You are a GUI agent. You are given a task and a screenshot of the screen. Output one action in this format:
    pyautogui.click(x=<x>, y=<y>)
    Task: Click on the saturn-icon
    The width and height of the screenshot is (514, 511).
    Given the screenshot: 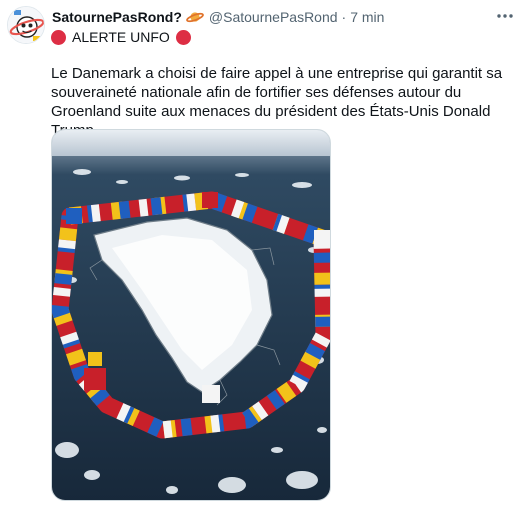 What is the action you would take?
    pyautogui.click(x=195, y=17)
    